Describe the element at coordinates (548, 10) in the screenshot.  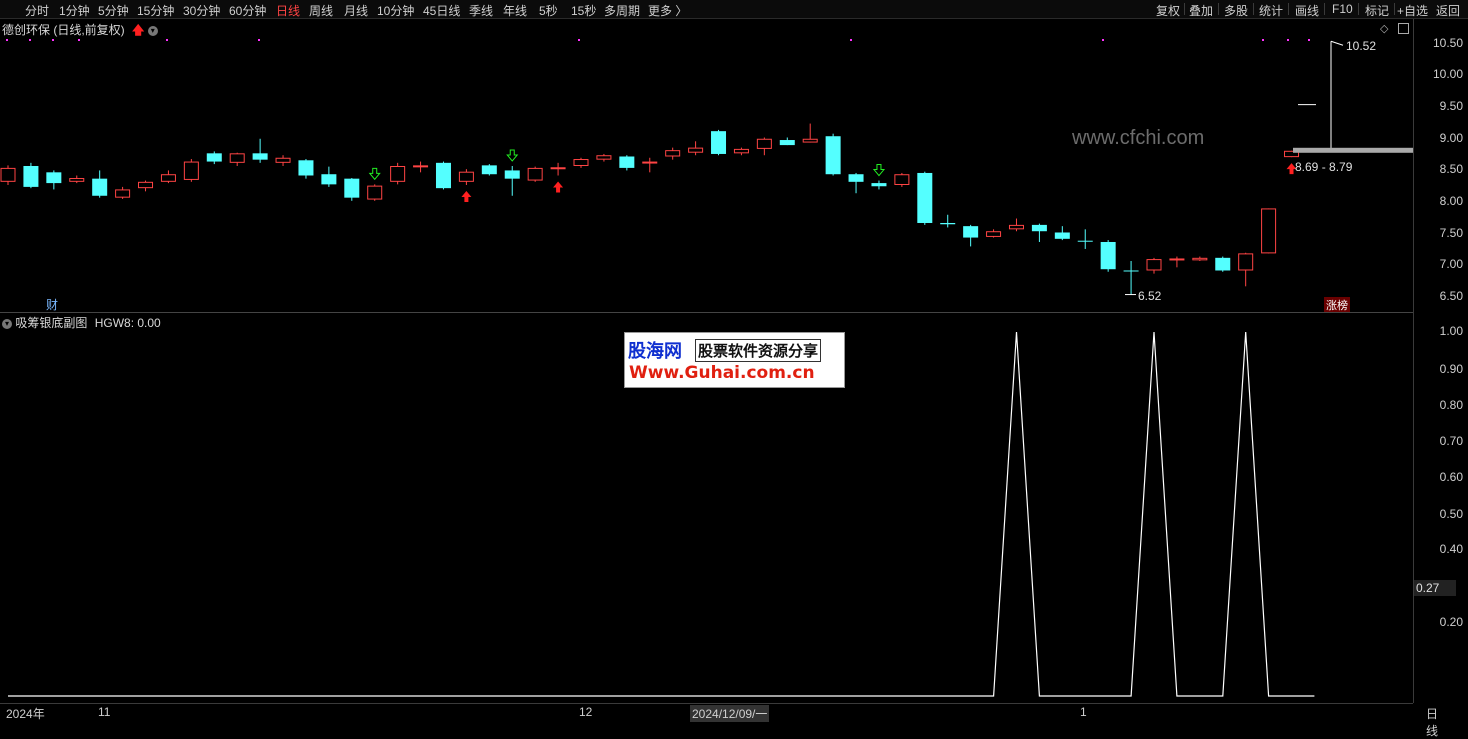
I see `tab-5sec: 5秒` at that location.